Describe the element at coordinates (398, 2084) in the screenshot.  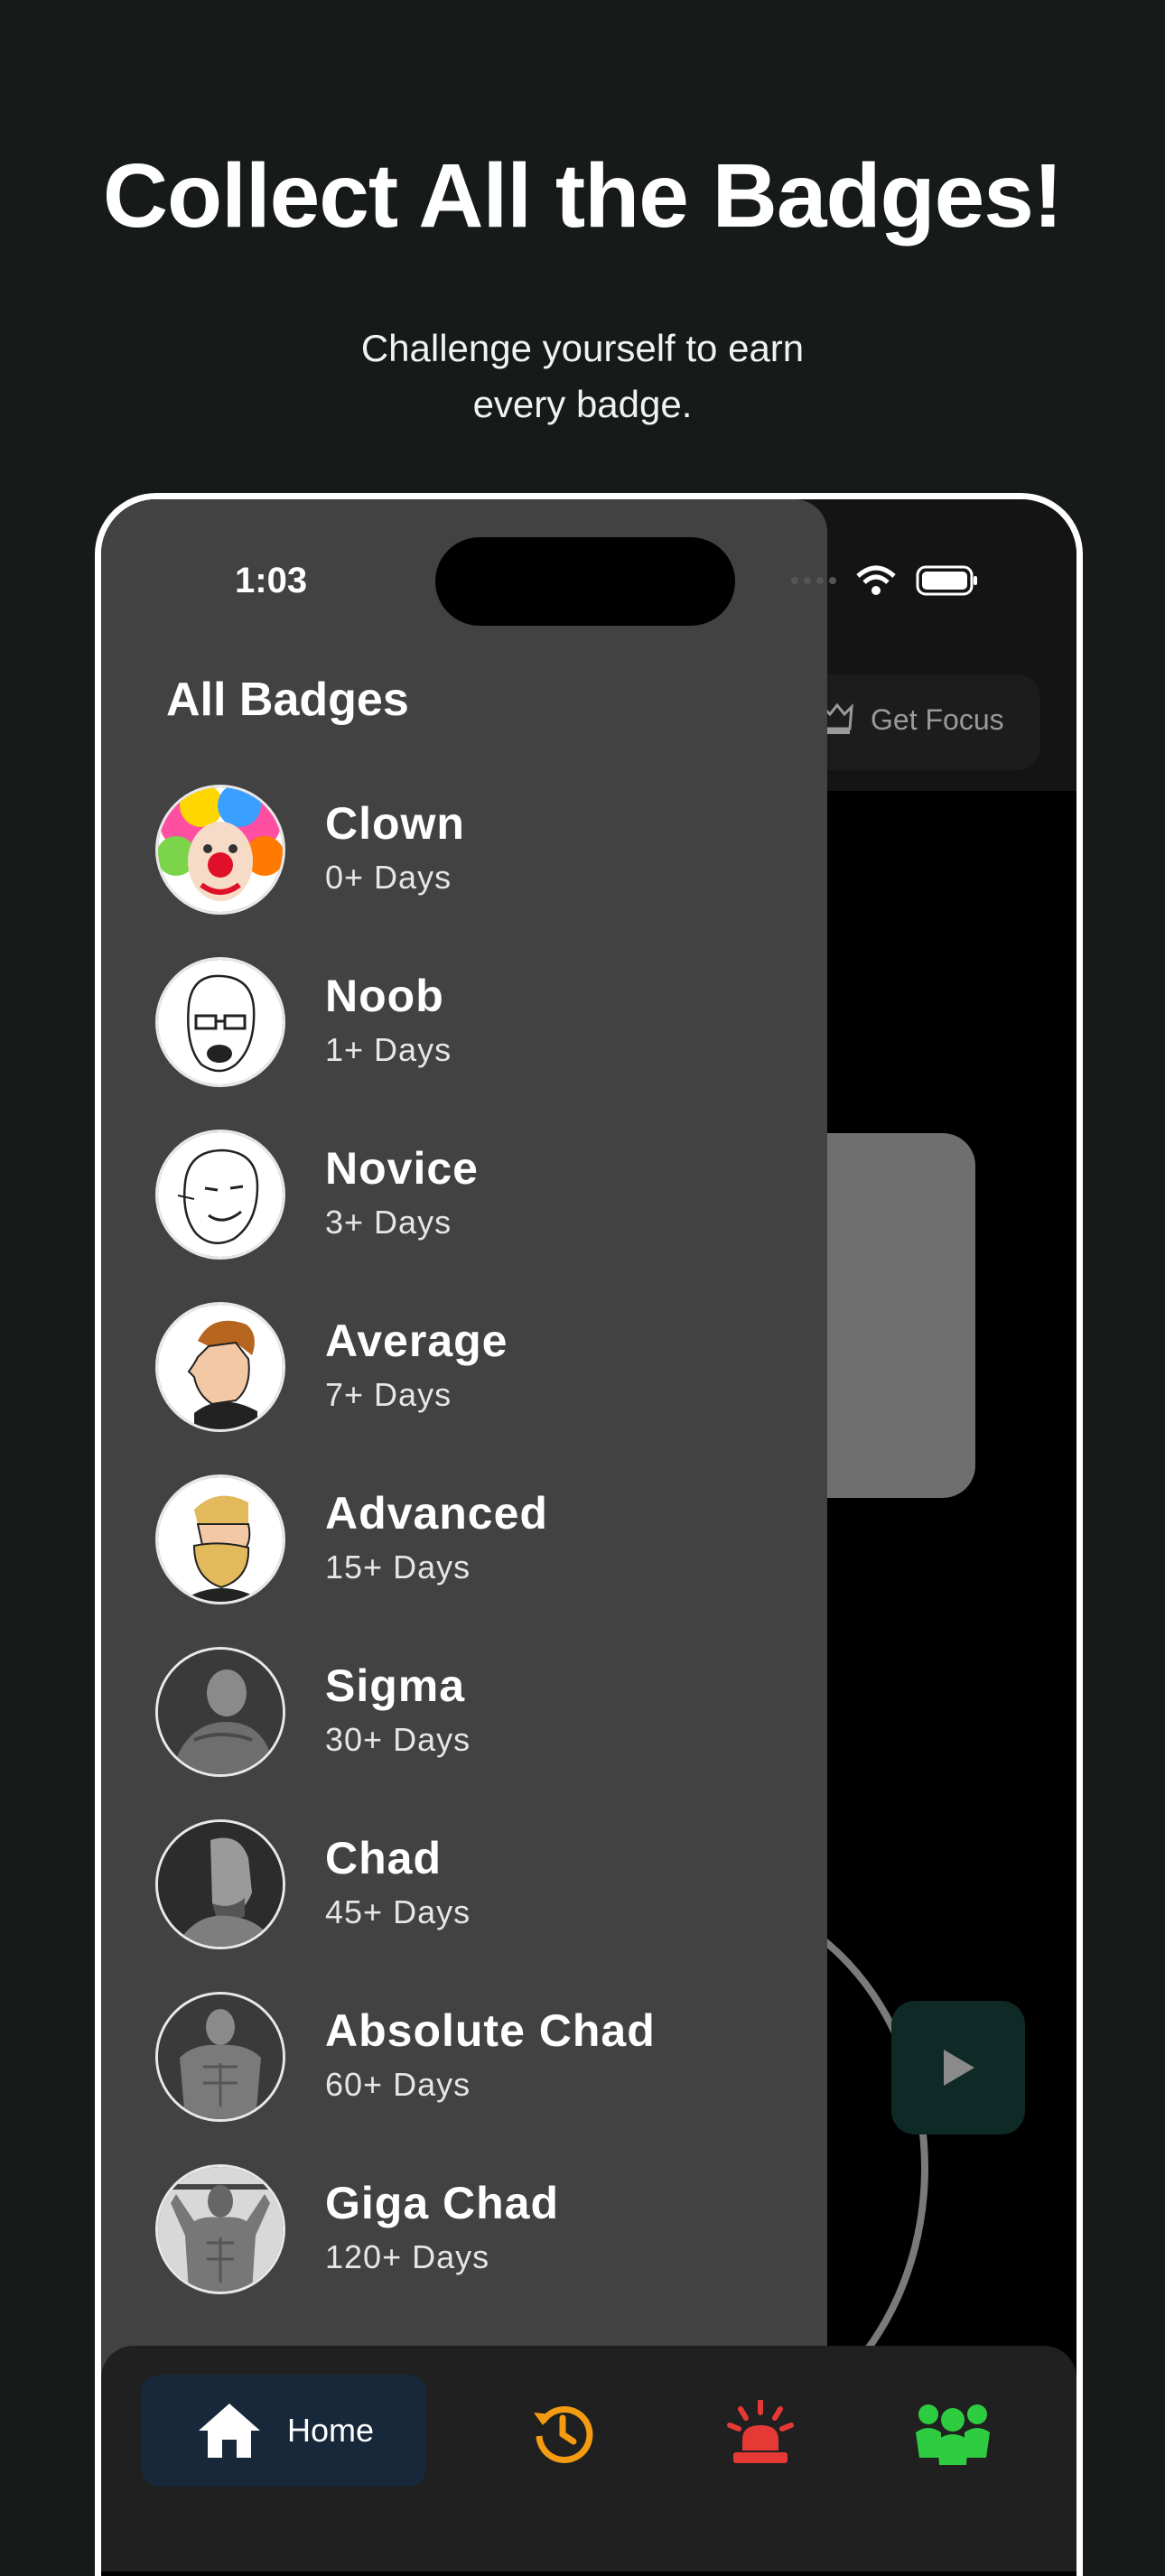
I see `badge-days: 60+ Days` at that location.